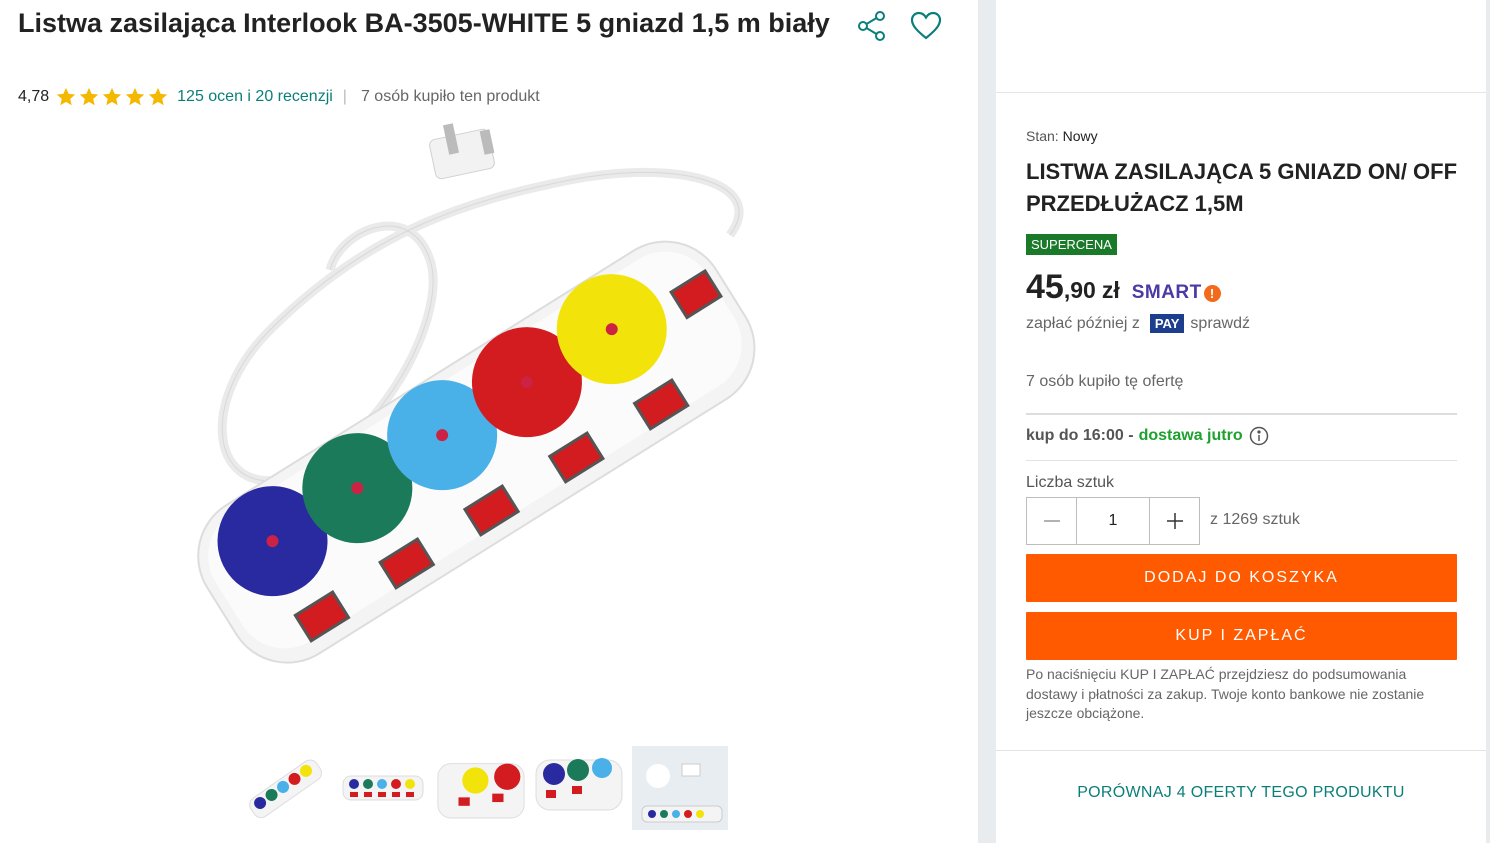 This screenshot has height=843, width=1490. I want to click on smart-logo: SMART !, so click(1176, 293).